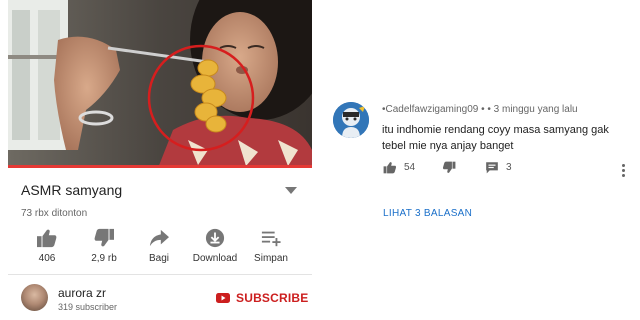 Image resolution: width=640 pixels, height=320 pixels. I want to click on video-progress-bar, so click(160, 166).